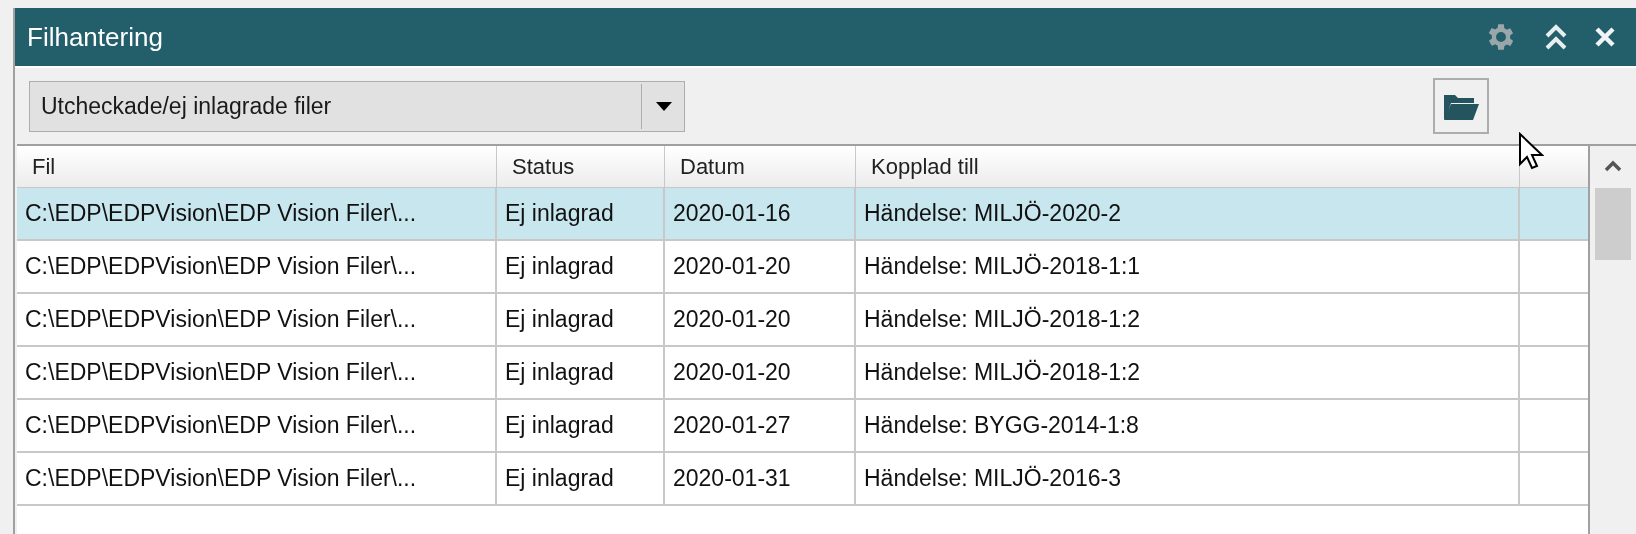 The width and height of the screenshot is (1636, 534). I want to click on collapse-icon, so click(1556, 37).